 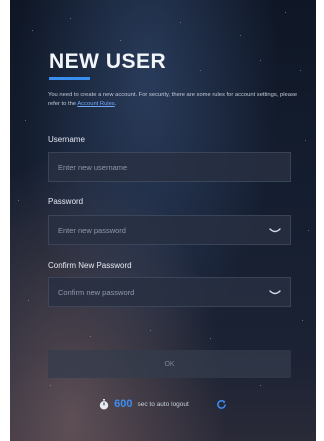 I want to click on logout-label: sec to auto logout, so click(x=163, y=404).